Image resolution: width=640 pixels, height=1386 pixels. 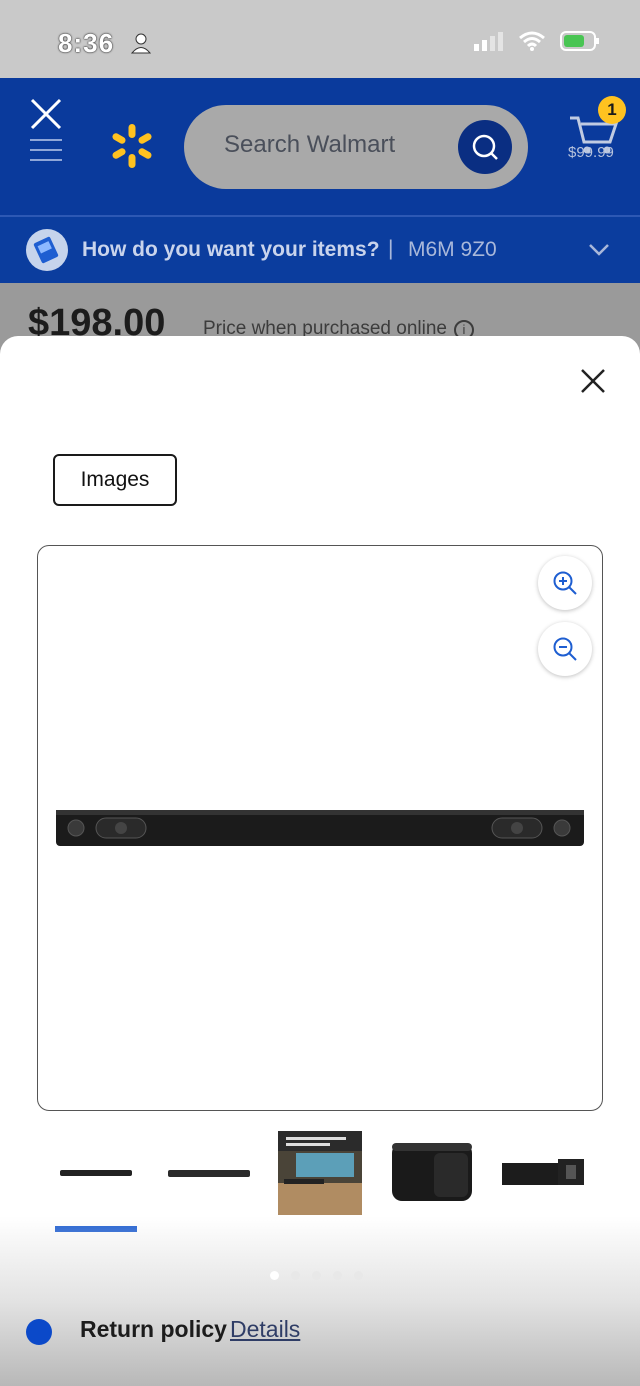 I want to click on cart-total: $99.99, so click(x=591, y=152).